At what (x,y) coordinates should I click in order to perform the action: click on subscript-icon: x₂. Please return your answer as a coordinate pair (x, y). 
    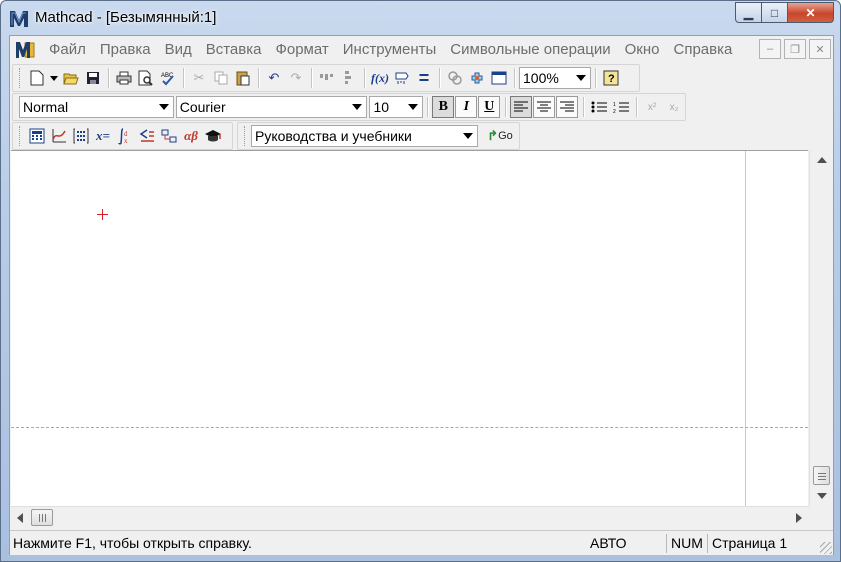
    Looking at the image, I should click on (674, 107).